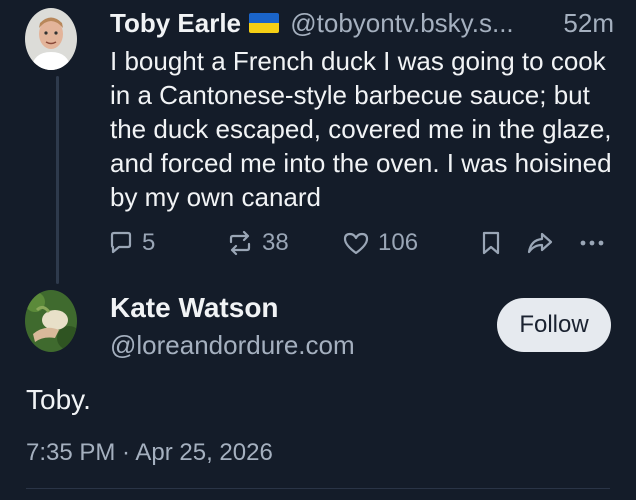  I want to click on more-icon, so click(592, 243).